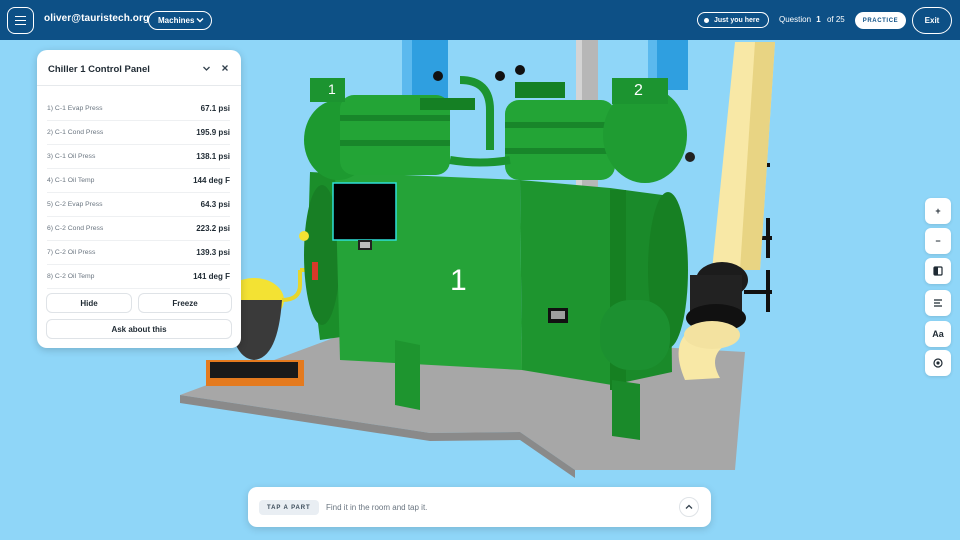 The image size is (960, 540). What do you see at coordinates (75, 228) in the screenshot?
I see `reading-label: 6) C-2 Cond Press` at bounding box center [75, 228].